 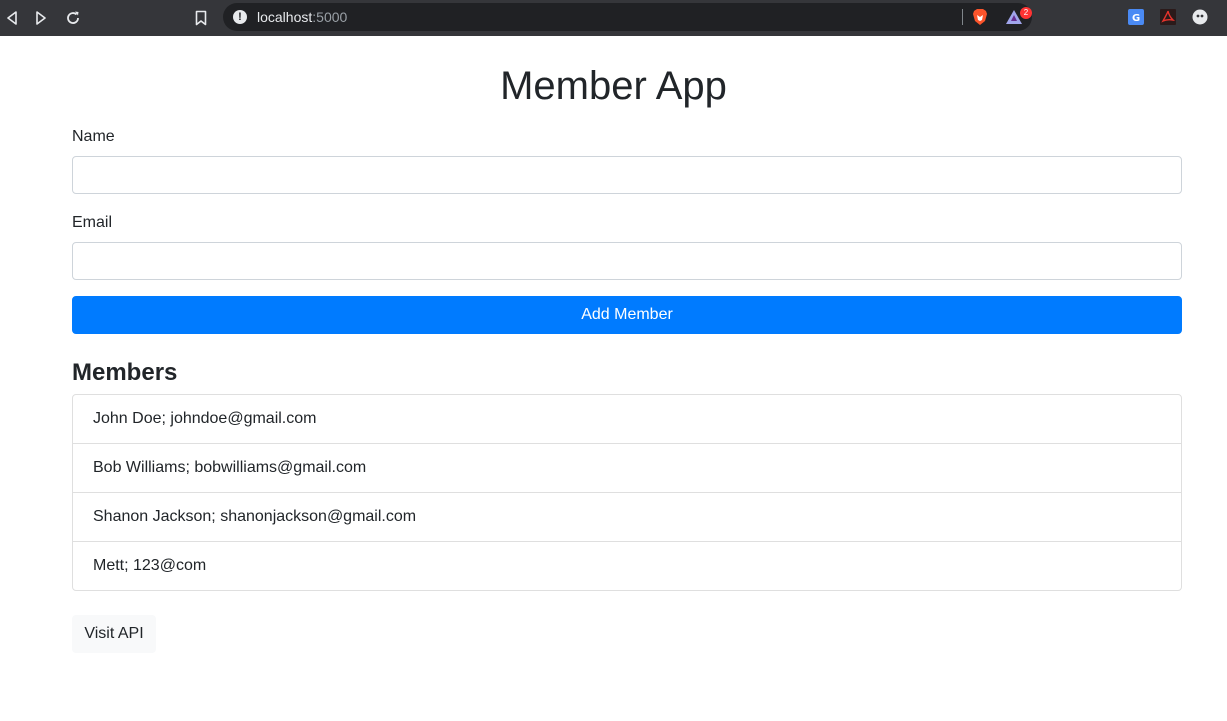 I want to click on name-input, so click(x=627, y=175).